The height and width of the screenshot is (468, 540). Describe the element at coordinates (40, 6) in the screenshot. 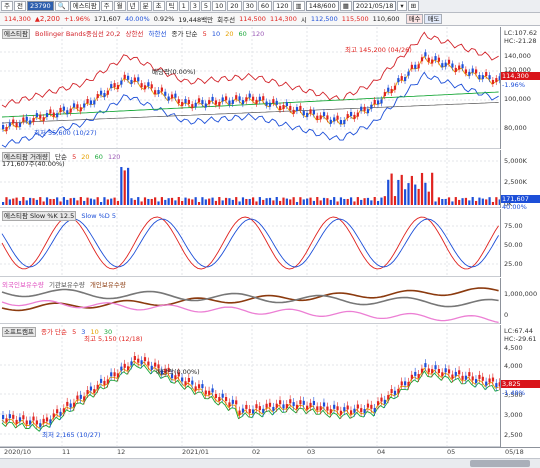

I see `stock-code-input: 23790` at that location.